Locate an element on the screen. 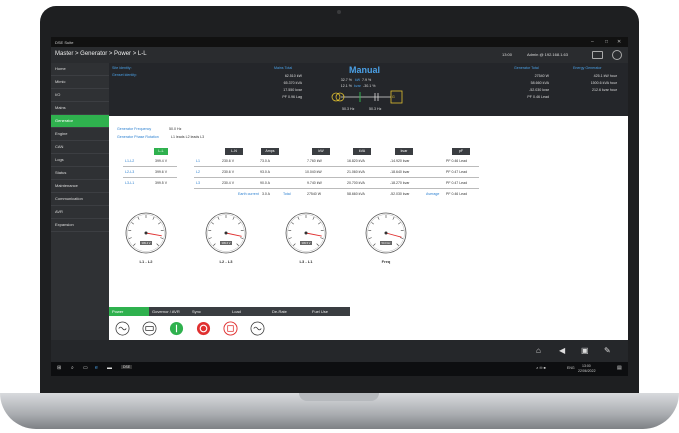  mode-title: Manual is located at coordinates (365, 70).